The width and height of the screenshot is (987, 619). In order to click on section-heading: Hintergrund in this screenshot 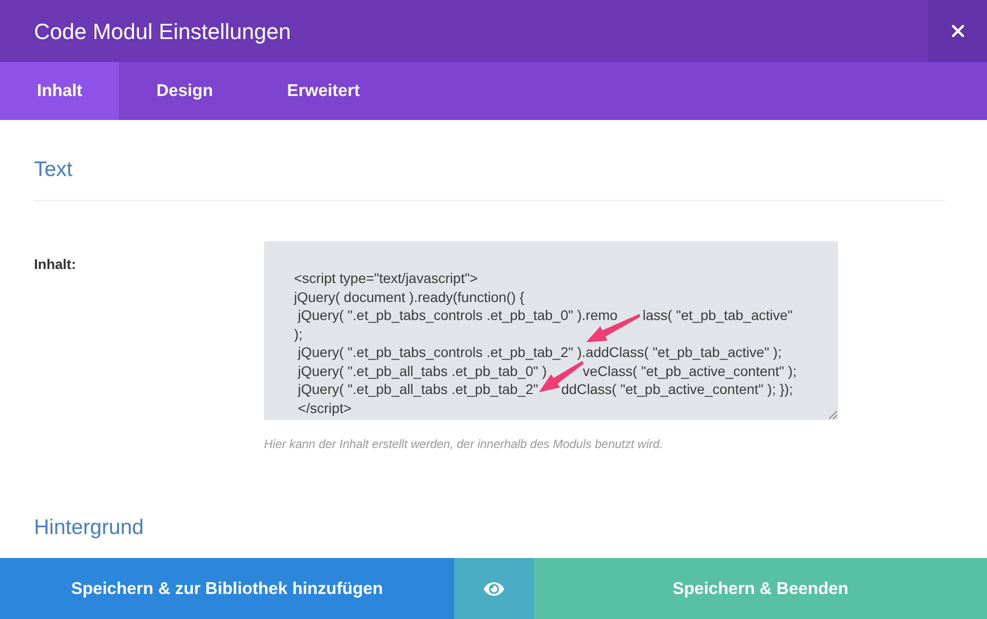, I will do `click(89, 528)`.